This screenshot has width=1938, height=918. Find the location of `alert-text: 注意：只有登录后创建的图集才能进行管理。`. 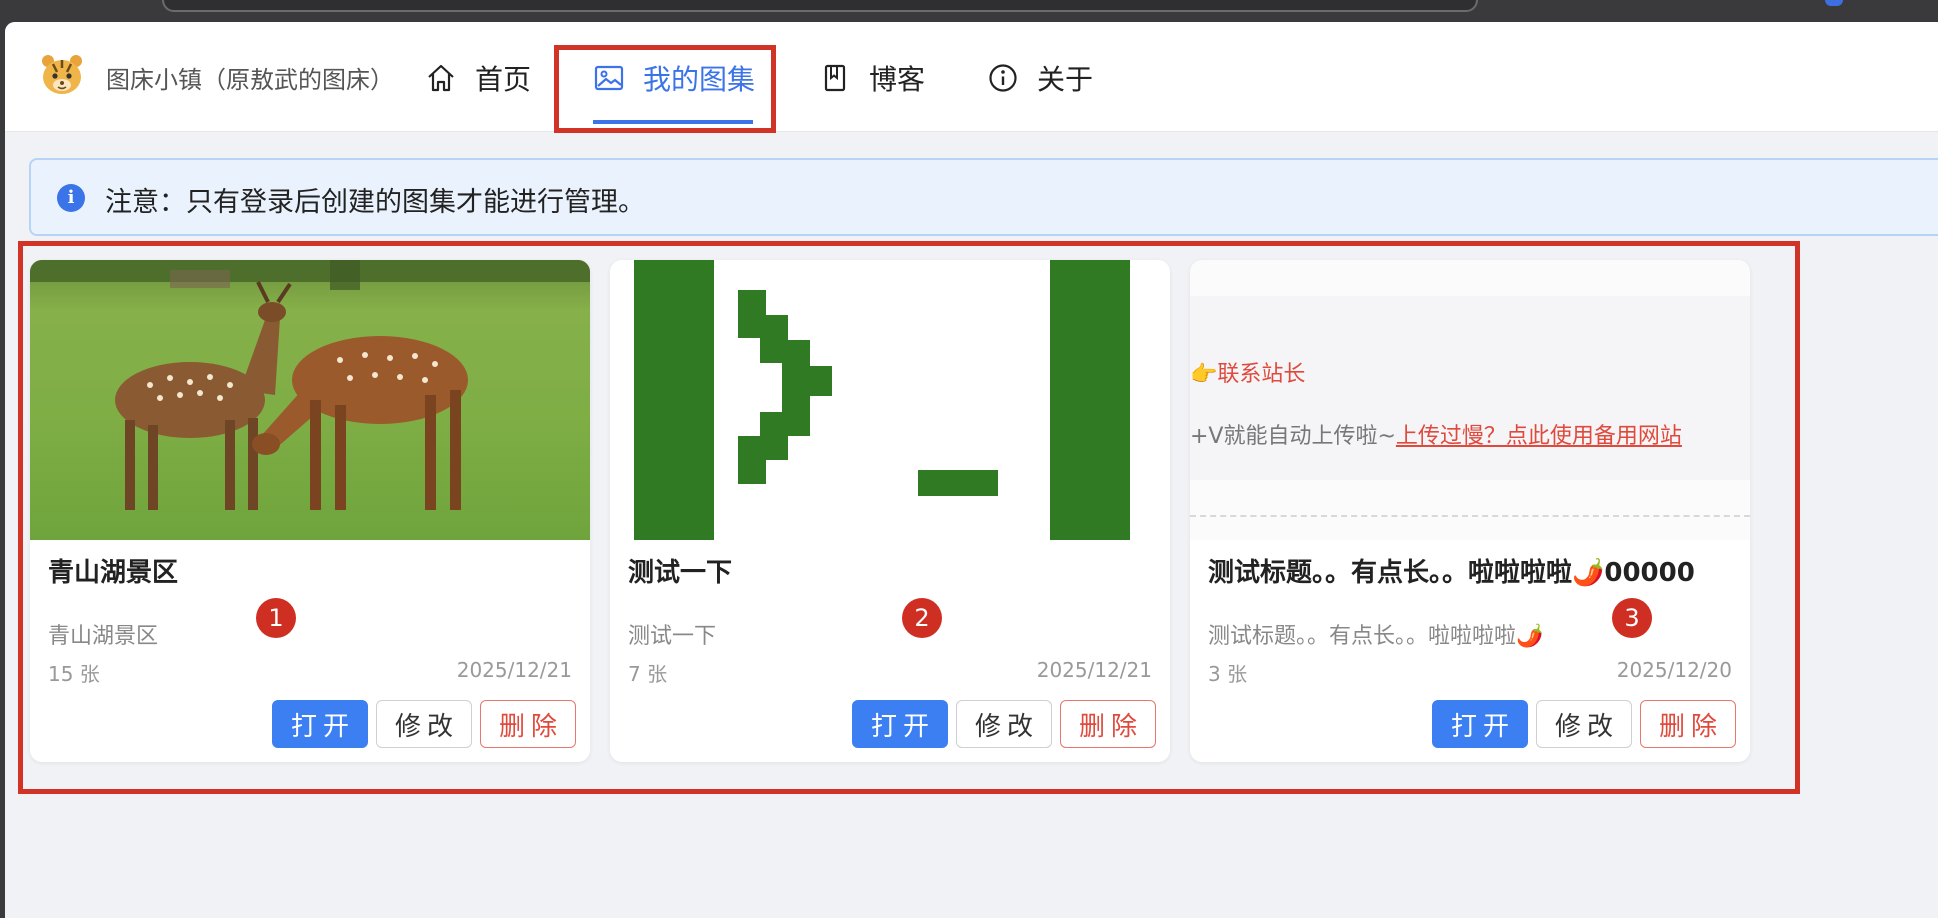

alert-text: 注意：只有登录后创建的图集才能进行管理。 is located at coordinates (375, 202).